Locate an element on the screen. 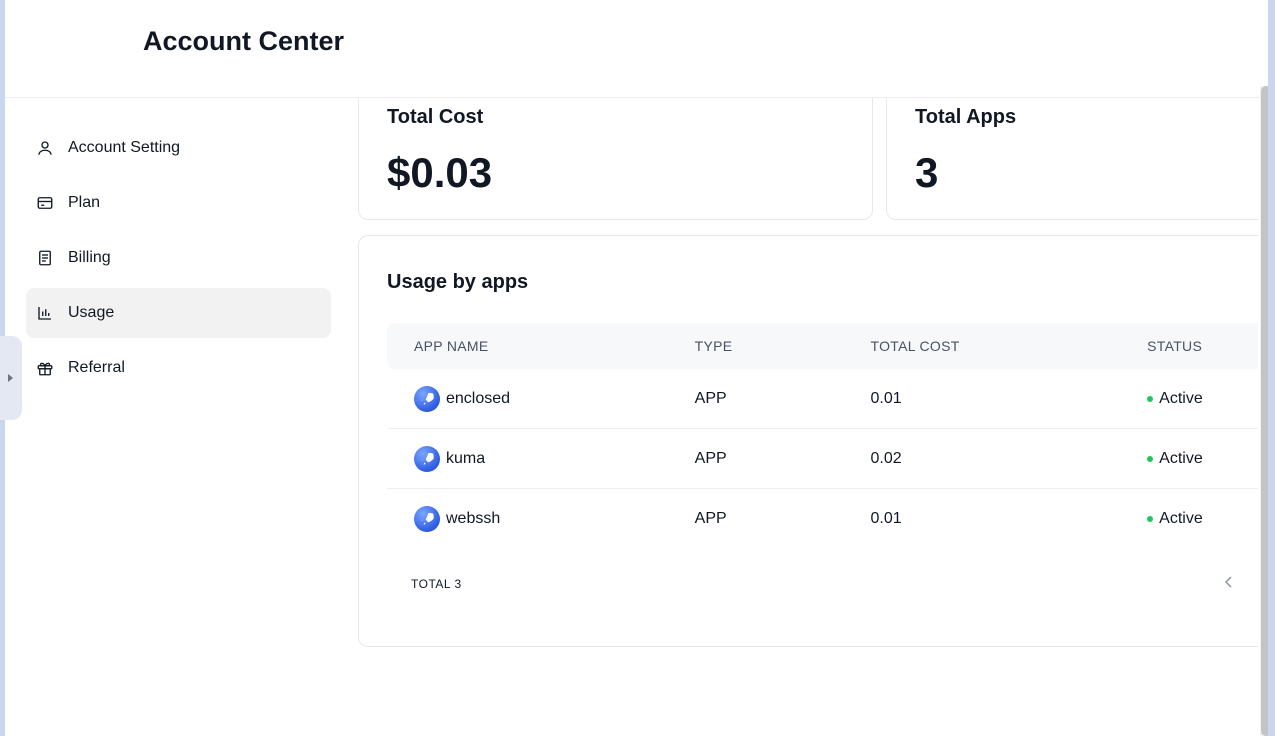 This screenshot has height=736, width=1275. scrollbar-thumb is located at coordinates (1264, 411).